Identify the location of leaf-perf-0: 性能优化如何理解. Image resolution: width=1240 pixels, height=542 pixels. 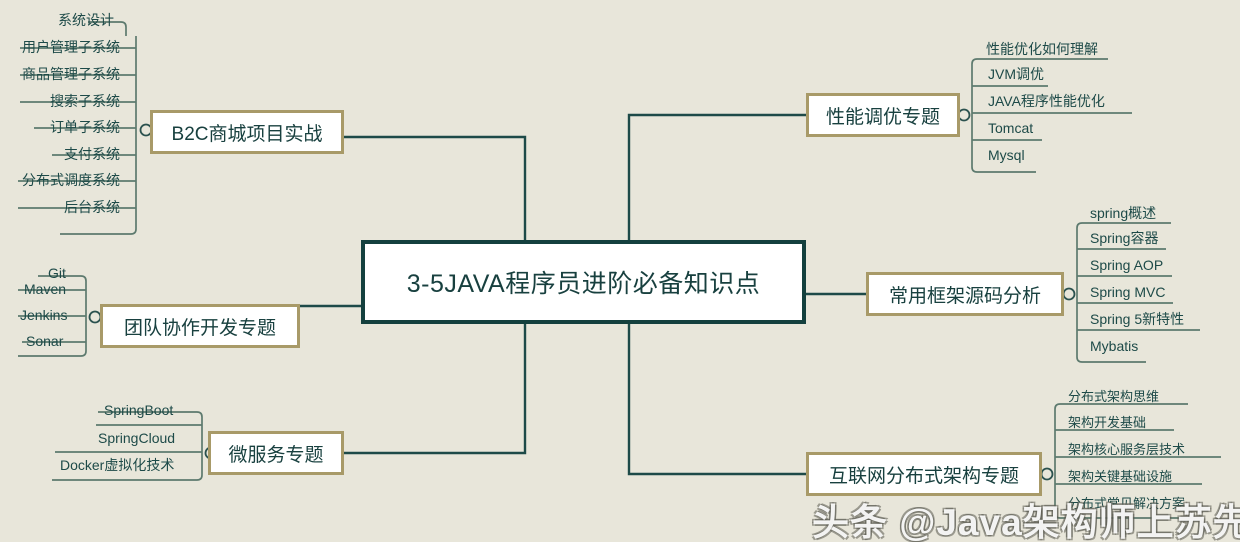
(1042, 50).